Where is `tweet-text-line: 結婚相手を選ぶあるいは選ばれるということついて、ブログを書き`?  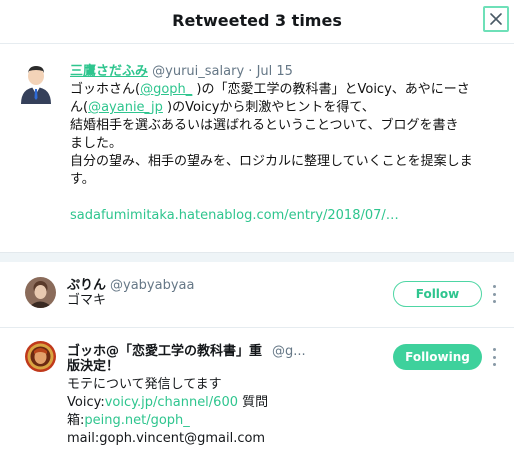 tweet-text-line: 結婚相手を選ぶあるいは選ばれるということついて、ブログを書き is located at coordinates (264, 125).